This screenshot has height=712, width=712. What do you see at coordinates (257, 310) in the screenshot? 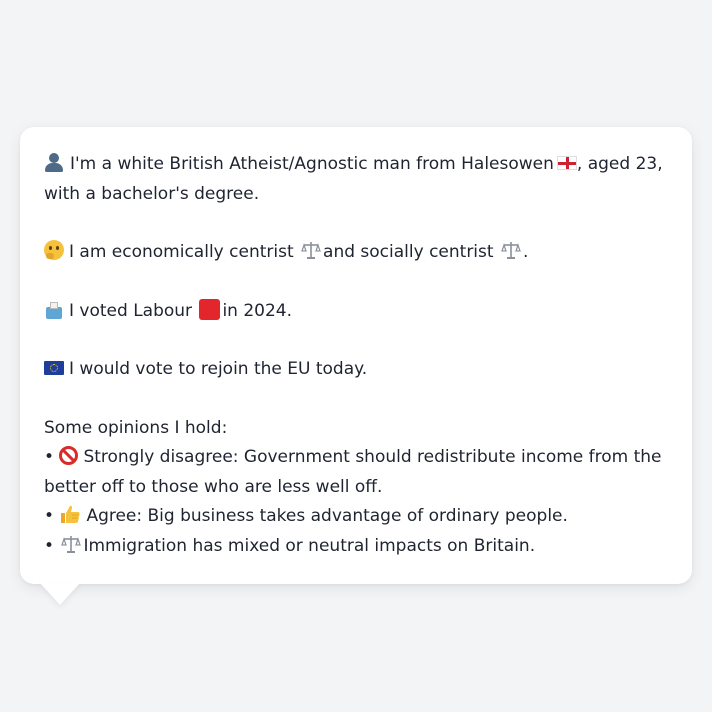
I see `vote-year-text: in 2024.` at bounding box center [257, 310].